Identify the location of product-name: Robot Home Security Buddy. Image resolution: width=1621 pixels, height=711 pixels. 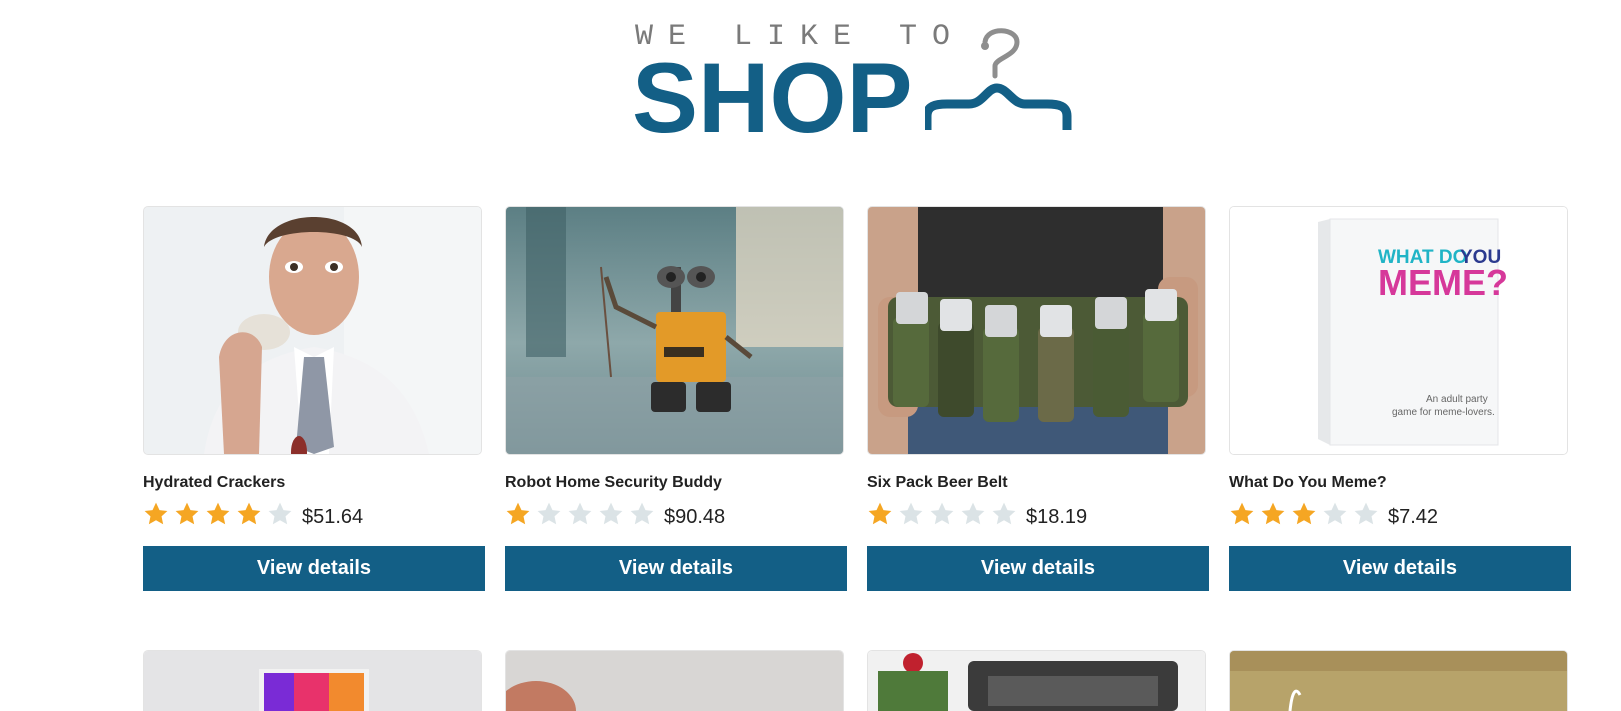
(613, 483).